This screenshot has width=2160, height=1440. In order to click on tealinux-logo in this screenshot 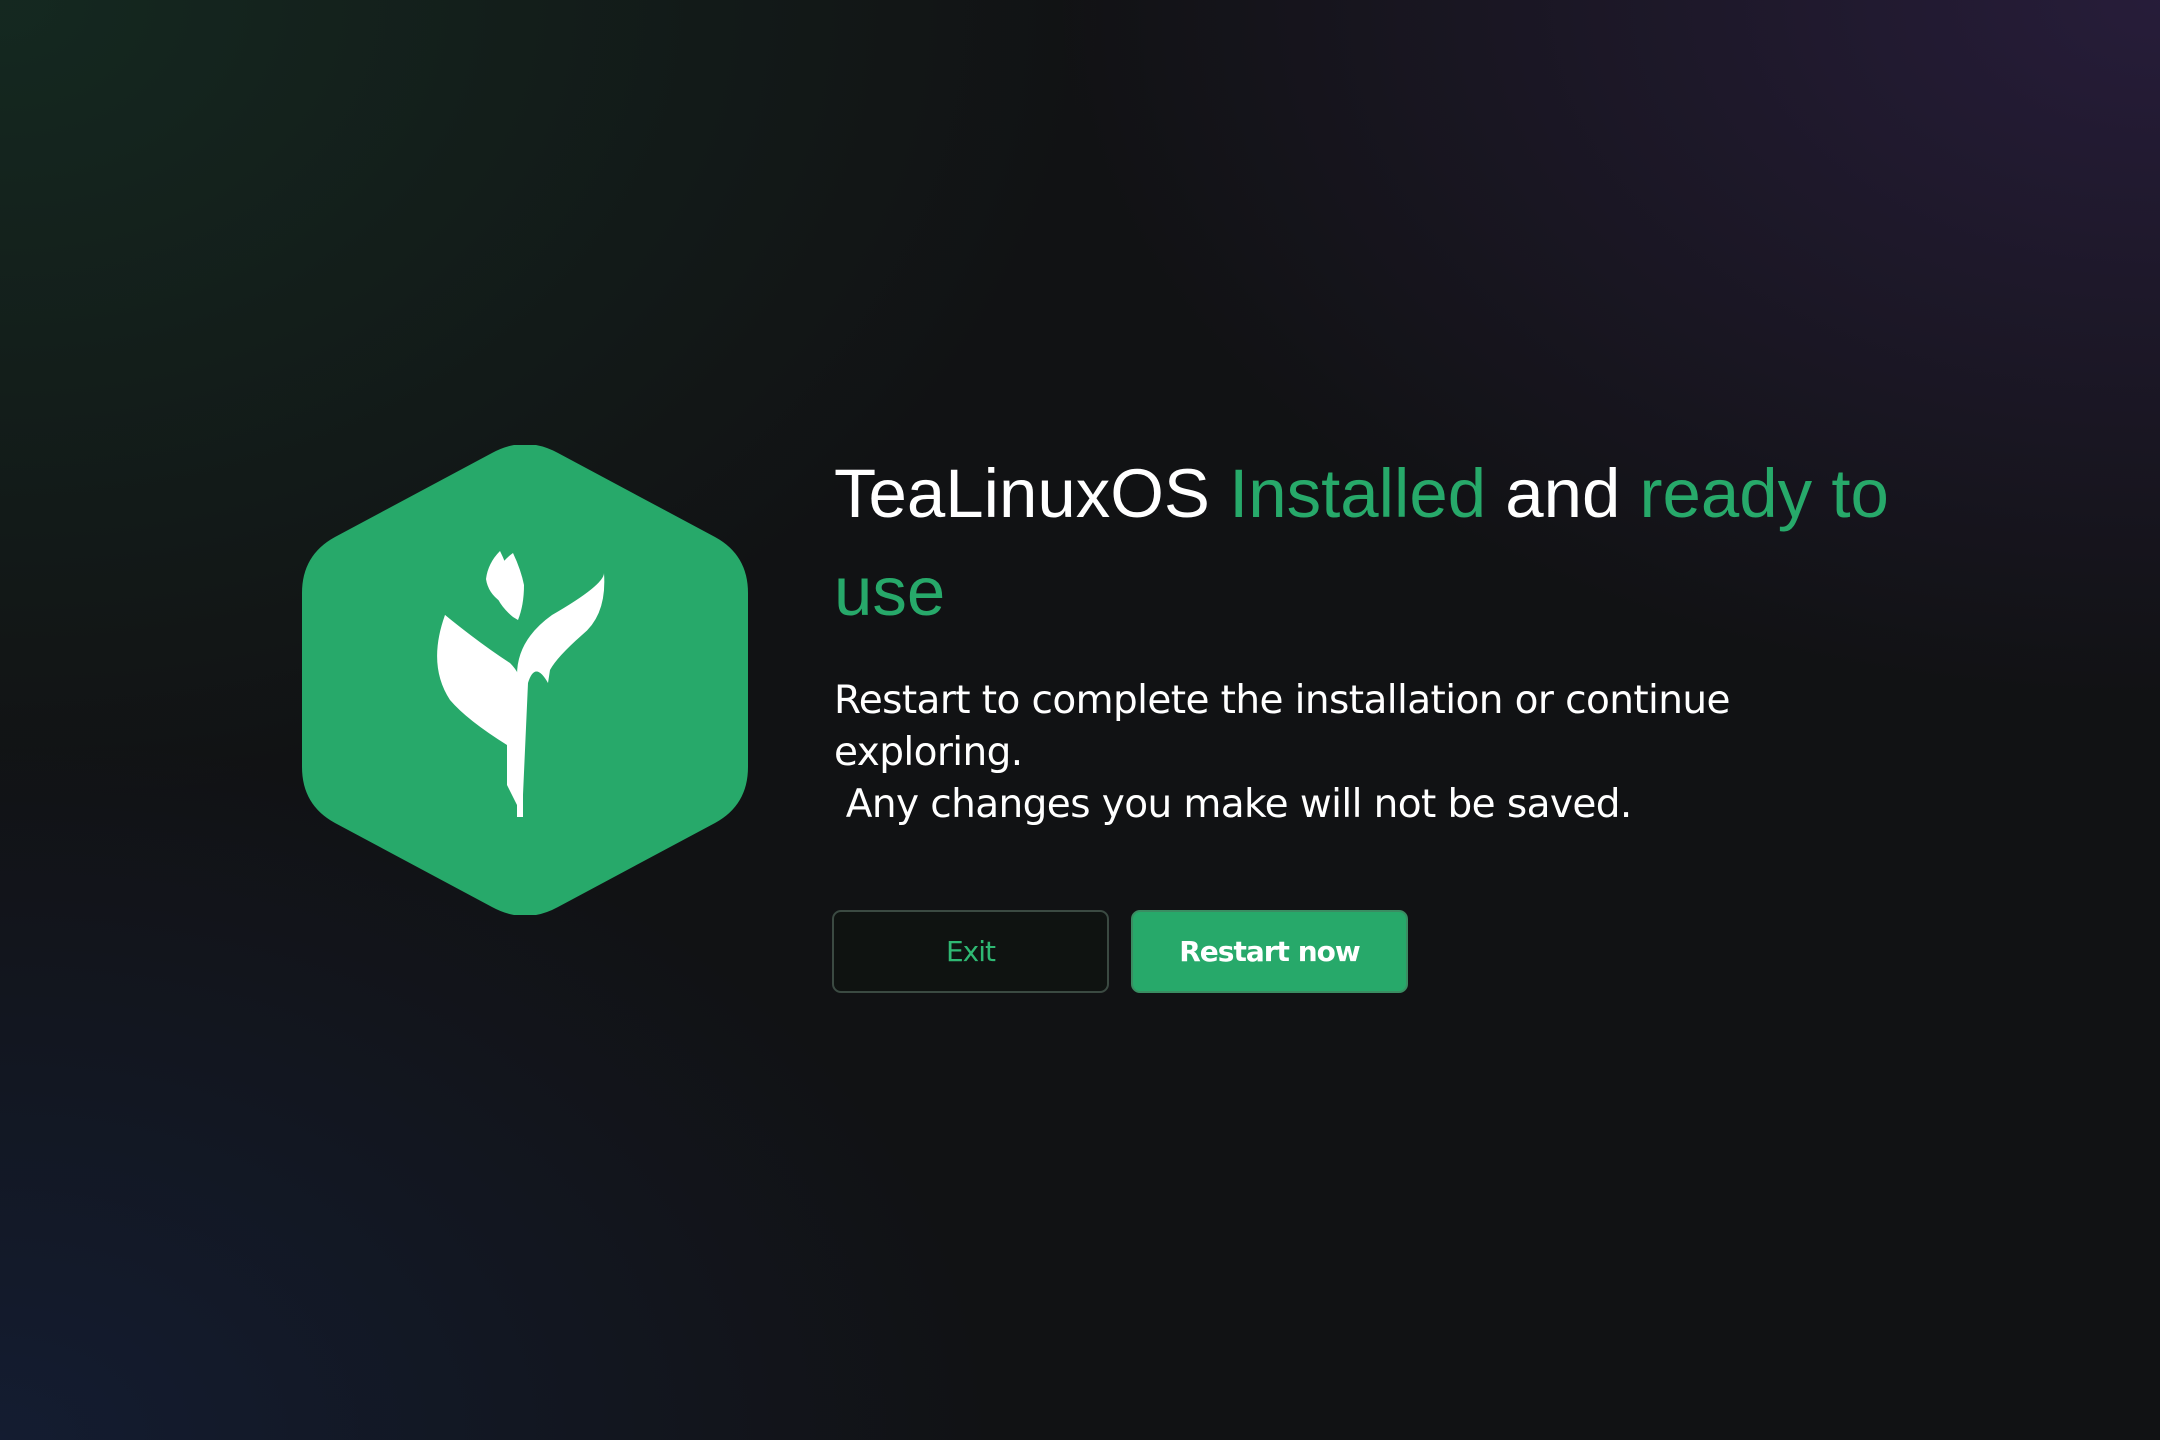, I will do `click(525, 680)`.